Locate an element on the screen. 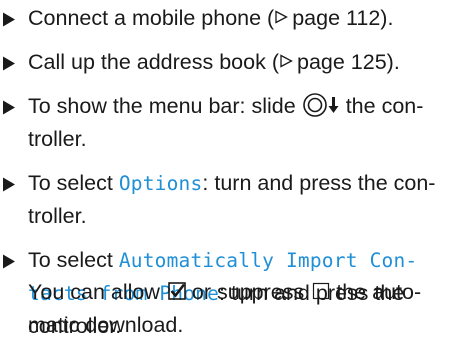 This screenshot has height=347, width=464. instruction-text: or suppress is located at coordinates (248, 292).